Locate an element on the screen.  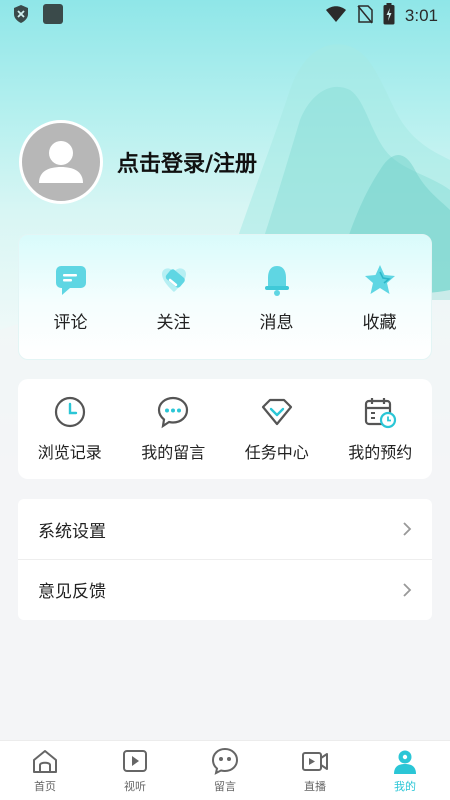
battery-charging-icon is located at coordinates (389, 16).